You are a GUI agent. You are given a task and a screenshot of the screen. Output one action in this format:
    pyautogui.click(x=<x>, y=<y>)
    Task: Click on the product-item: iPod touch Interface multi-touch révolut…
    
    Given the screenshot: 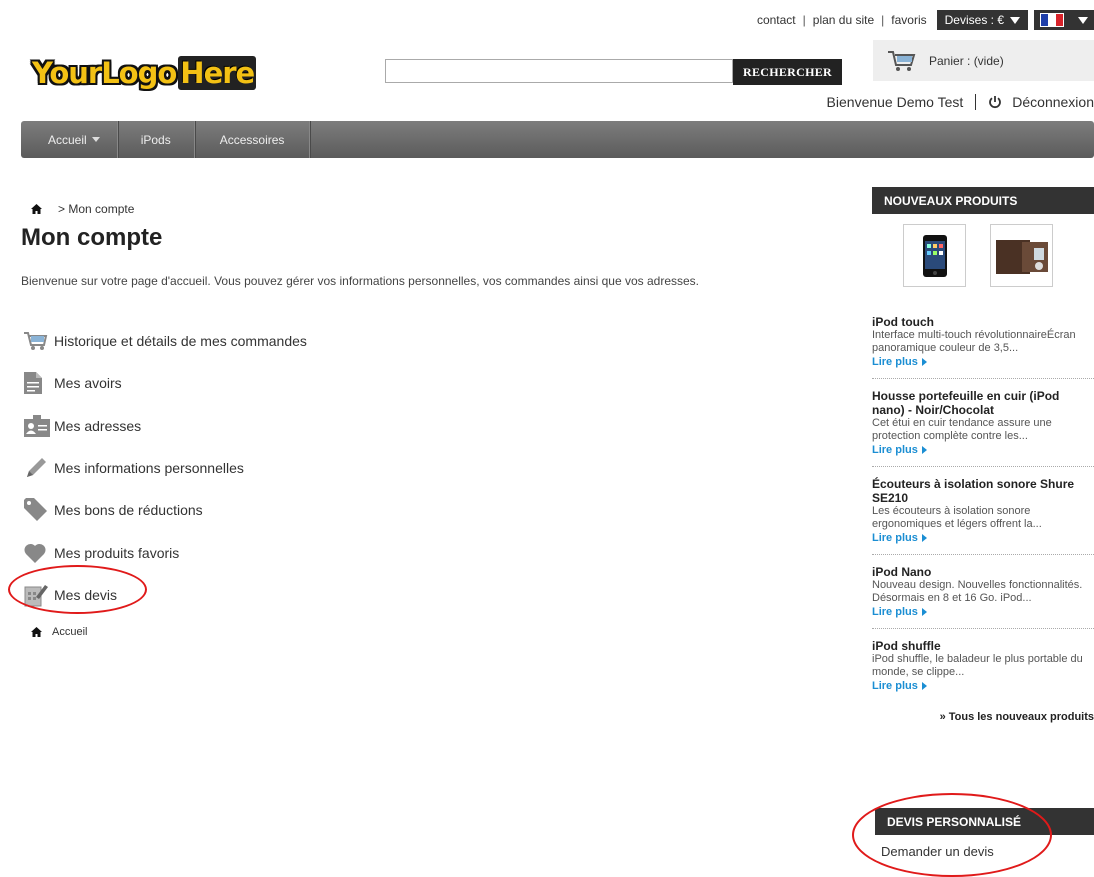 What is the action you would take?
    pyautogui.click(x=983, y=344)
    